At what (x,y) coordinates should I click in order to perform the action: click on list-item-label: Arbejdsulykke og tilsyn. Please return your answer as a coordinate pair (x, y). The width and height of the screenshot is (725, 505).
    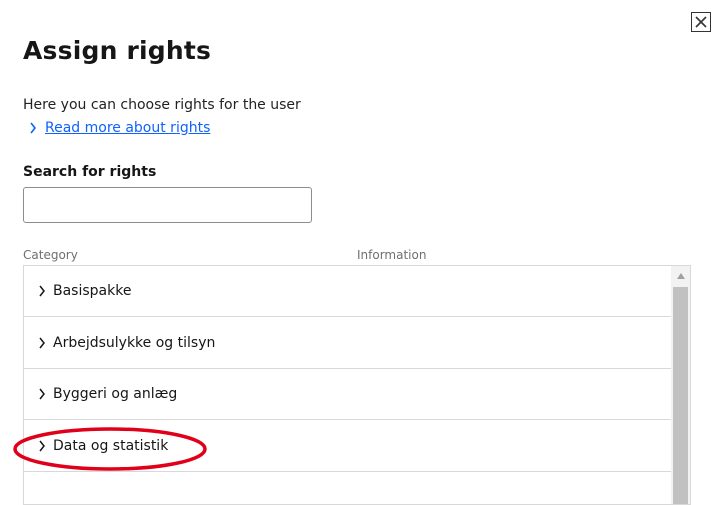
    Looking at the image, I should click on (134, 343).